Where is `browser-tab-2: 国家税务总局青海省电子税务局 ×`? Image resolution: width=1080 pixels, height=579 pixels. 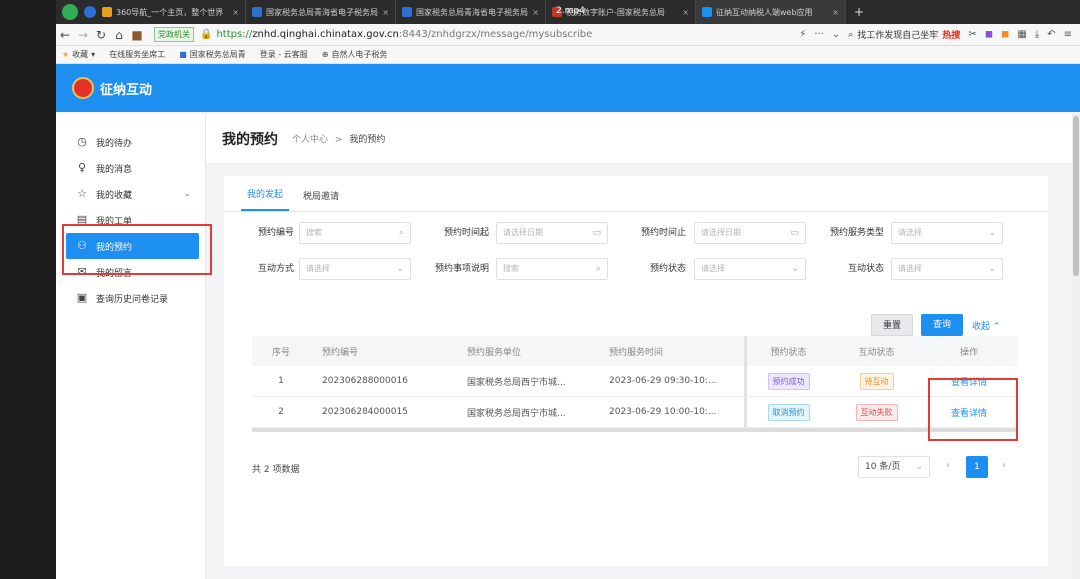
browser-tab-2: 国家税务总局青海省电子税务局 × is located at coordinates (321, 12).